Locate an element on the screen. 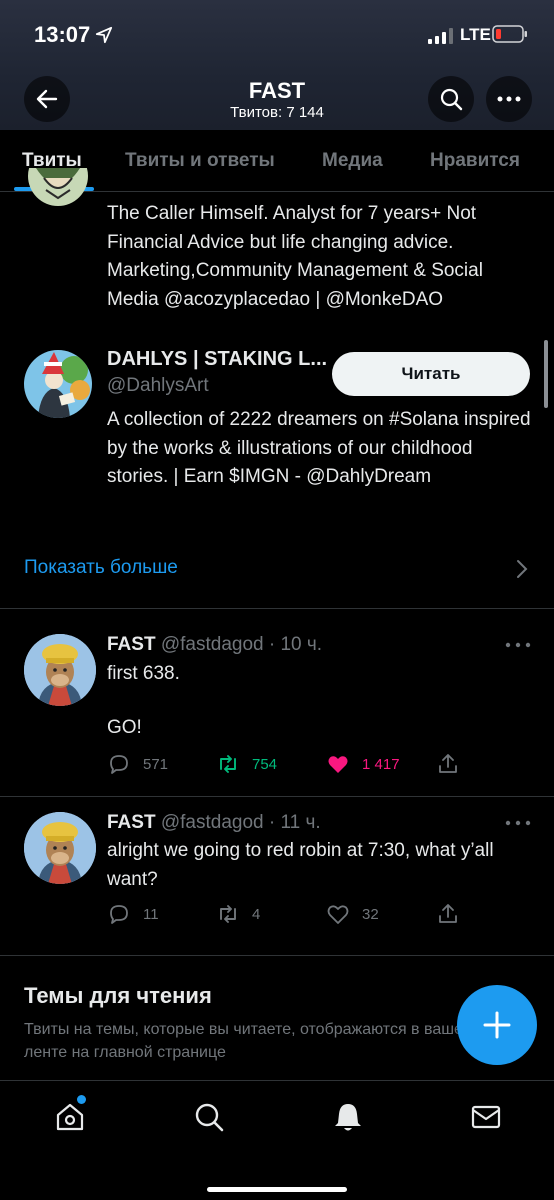 This screenshot has width=554, height=1200. retweet-count: 754 is located at coordinates (265, 764).